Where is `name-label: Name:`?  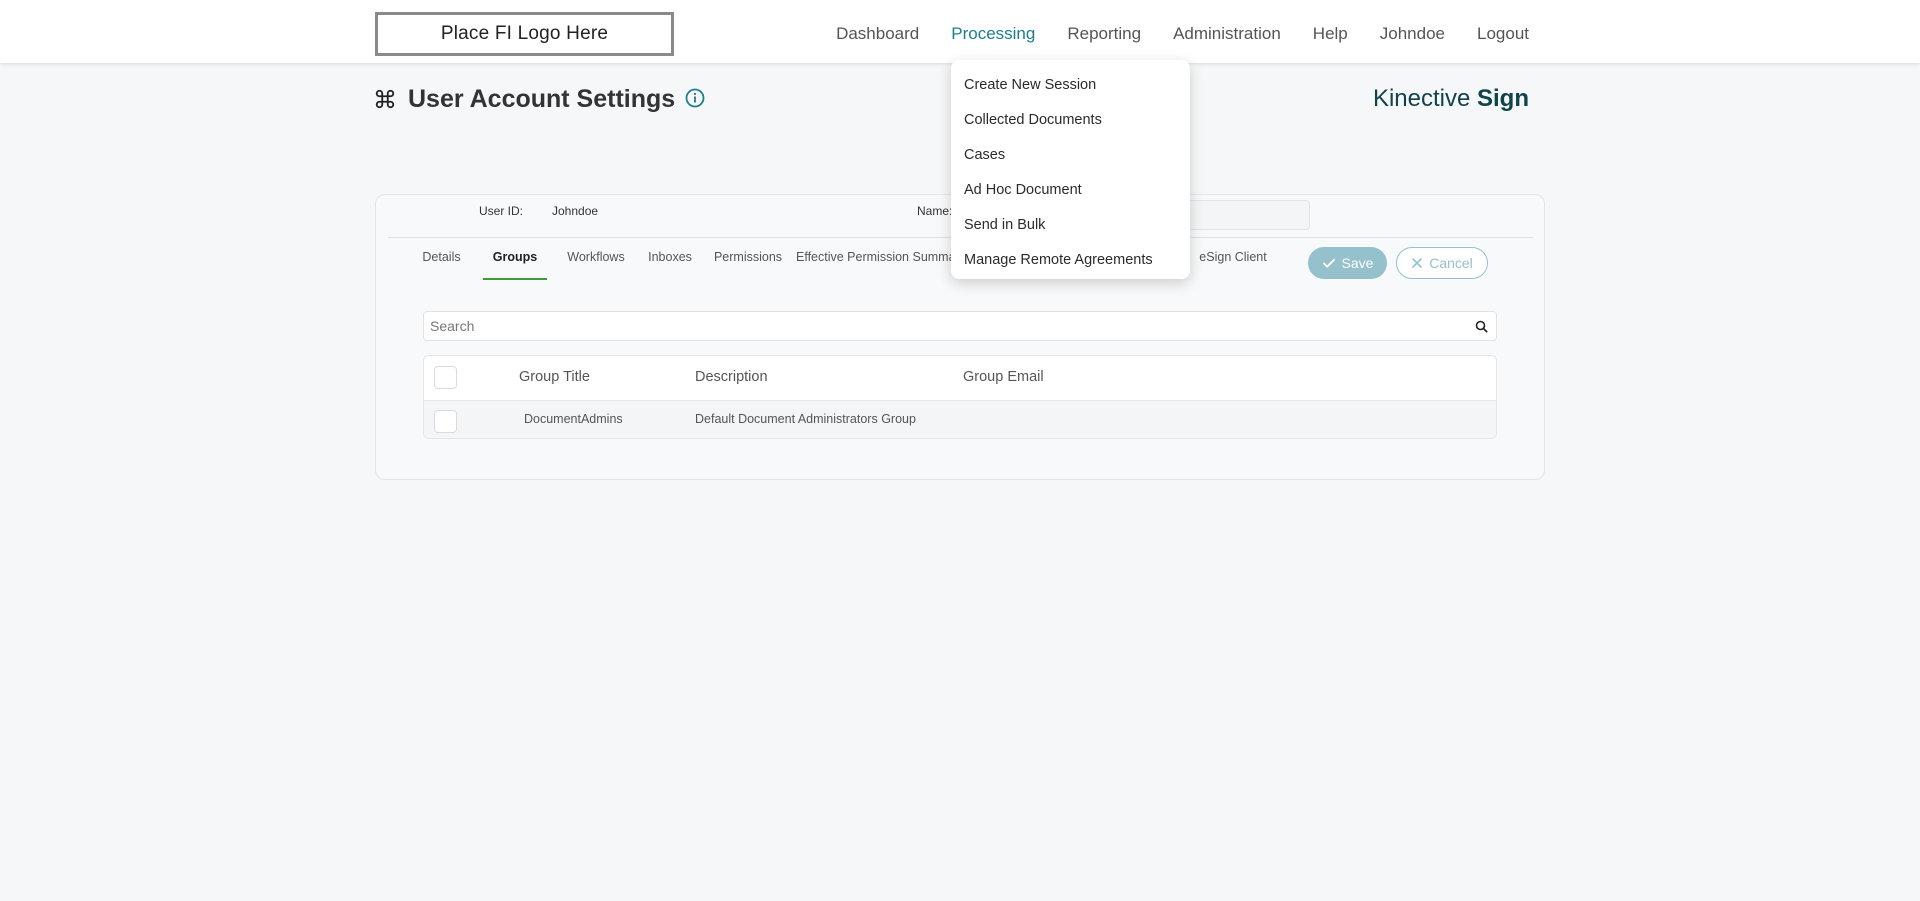 name-label: Name: is located at coordinates (935, 211).